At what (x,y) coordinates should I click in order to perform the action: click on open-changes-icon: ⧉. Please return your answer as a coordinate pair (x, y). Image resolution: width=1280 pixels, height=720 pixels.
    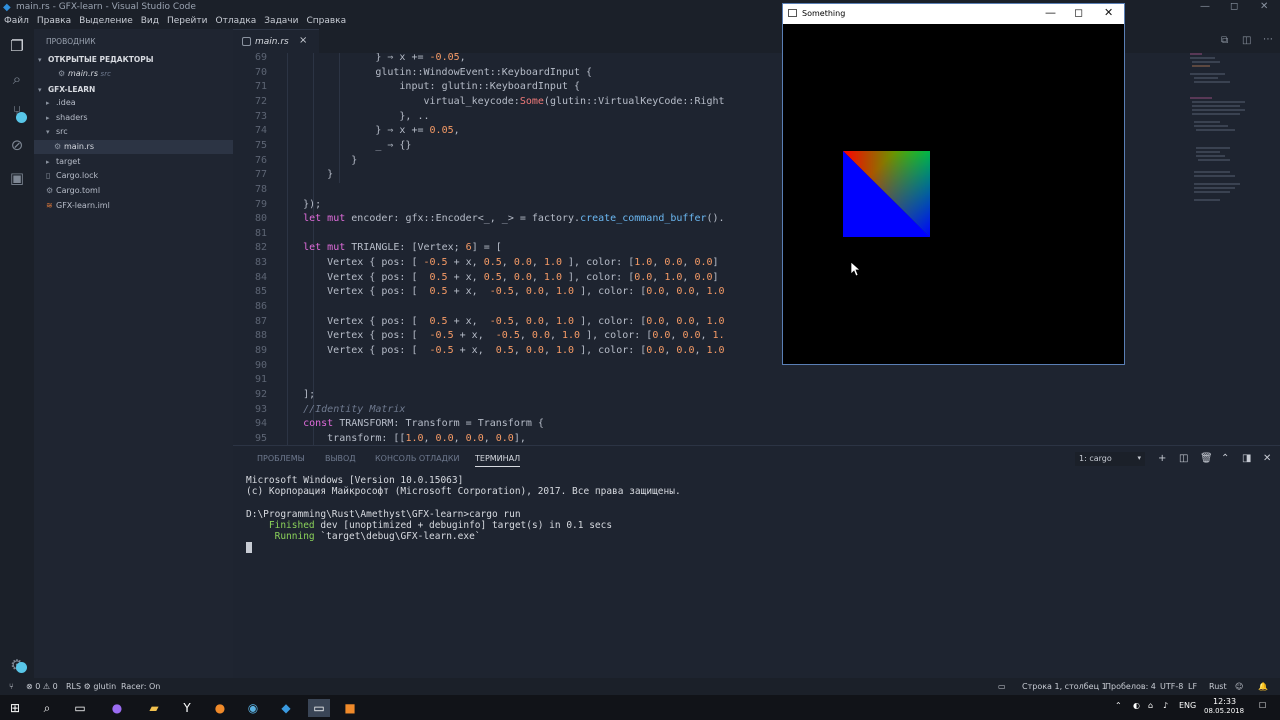
    Looking at the image, I should click on (1224, 40).